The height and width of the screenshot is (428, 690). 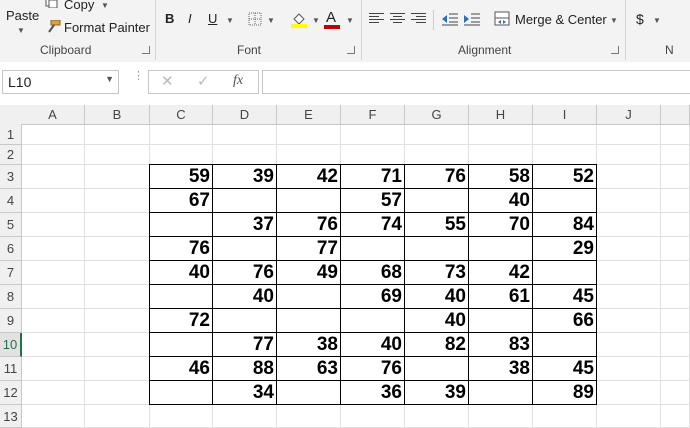 I want to click on table-cell: 36, so click(x=373, y=393).